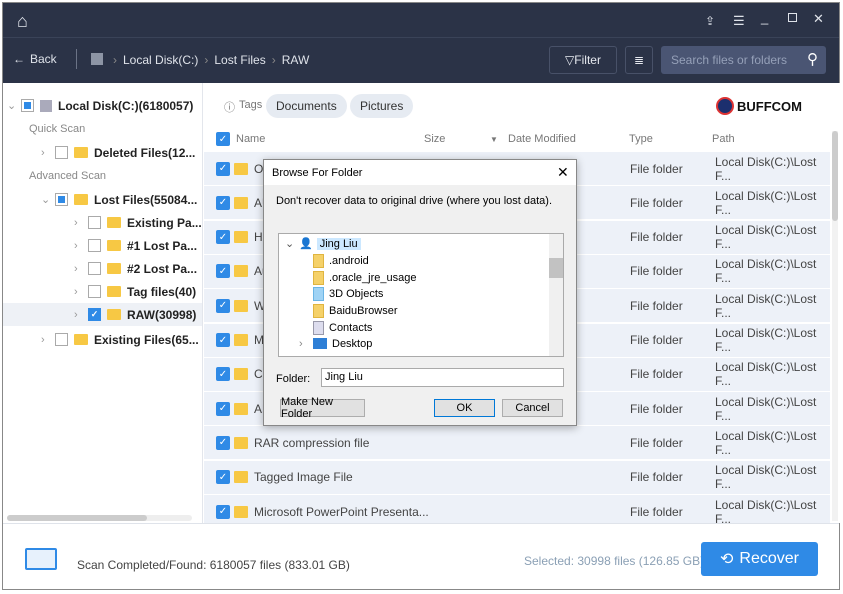 The width and height of the screenshot is (843, 594). Describe the element at coordinates (364, 277) in the screenshot. I see `tree-item: .oracle_jre_usage` at that location.